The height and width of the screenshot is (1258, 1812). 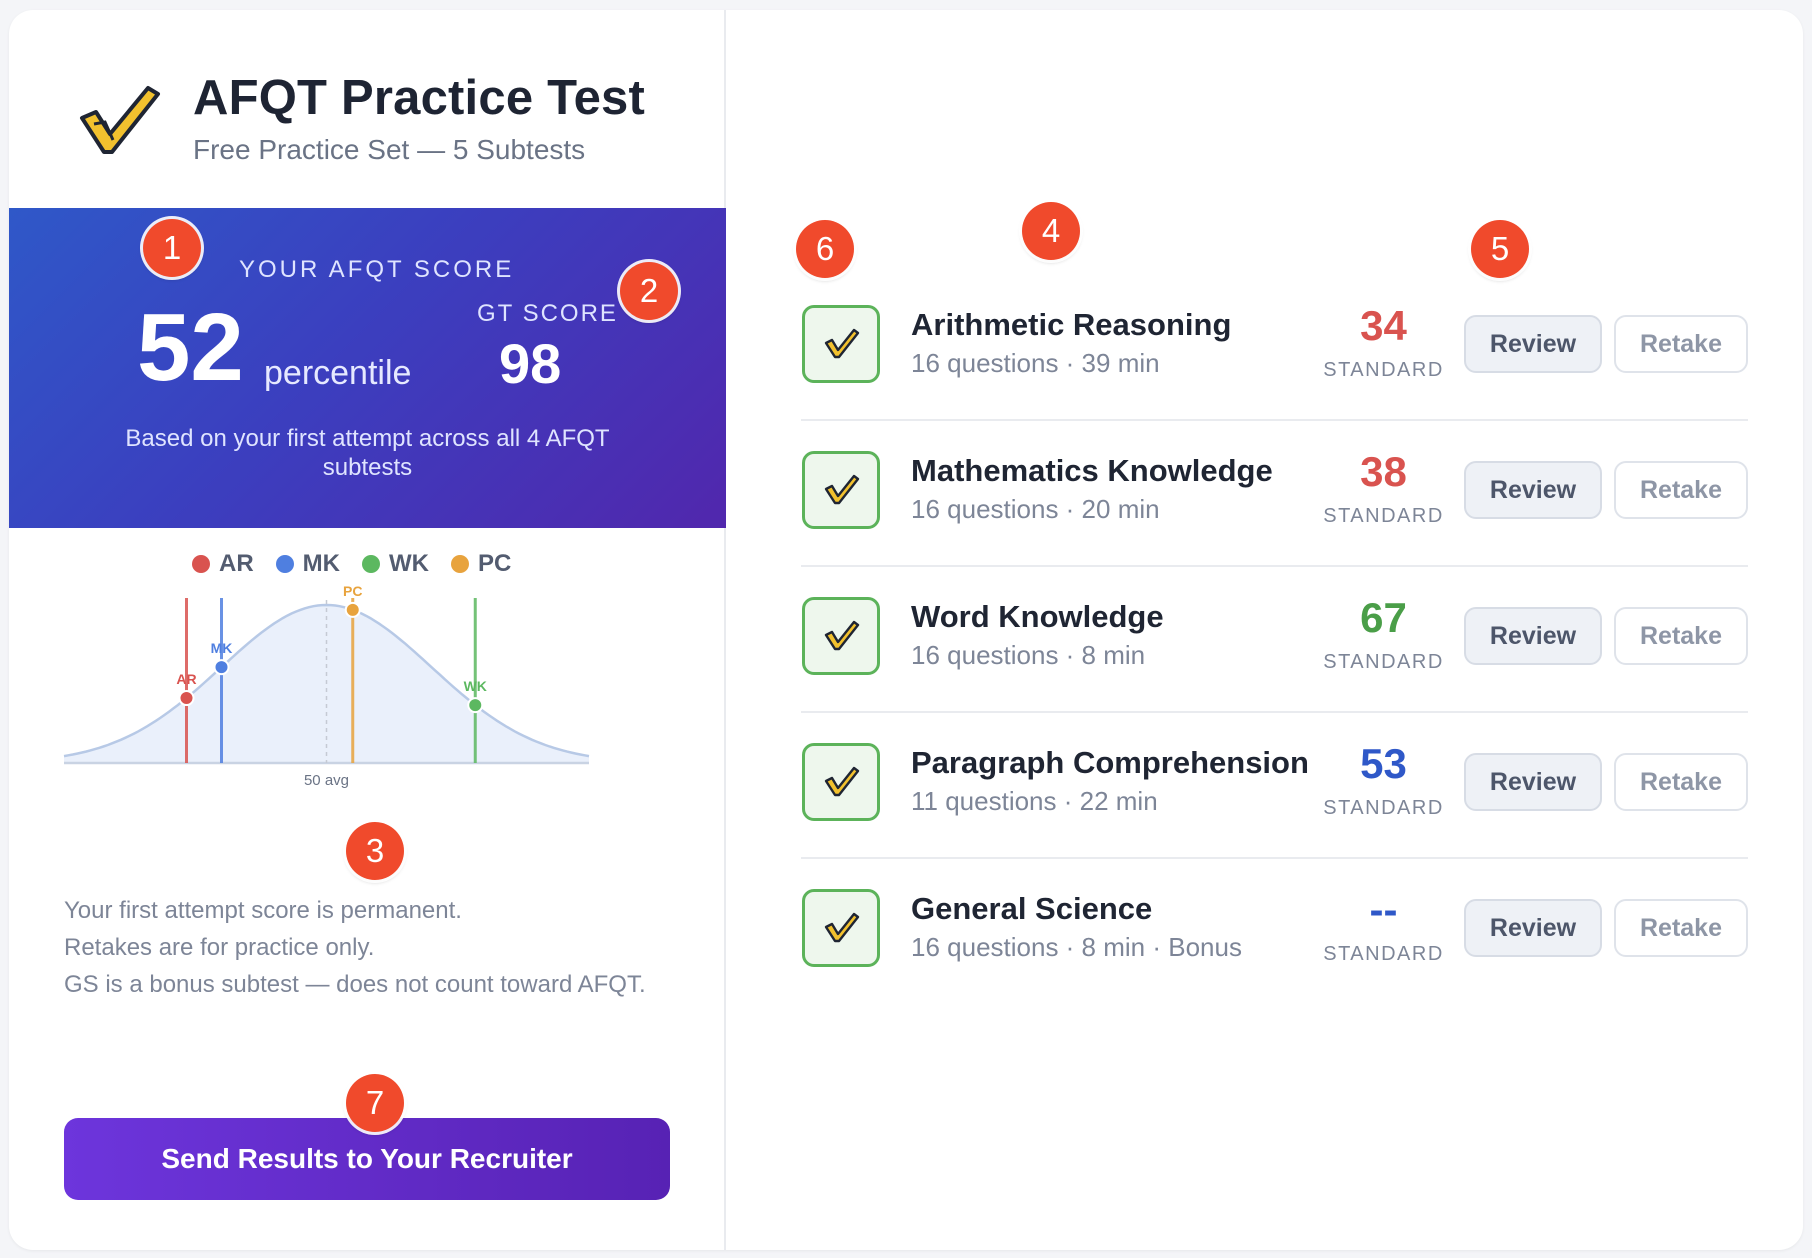 I want to click on subtest-title: Paragraph Comprehension, so click(x=1110, y=762).